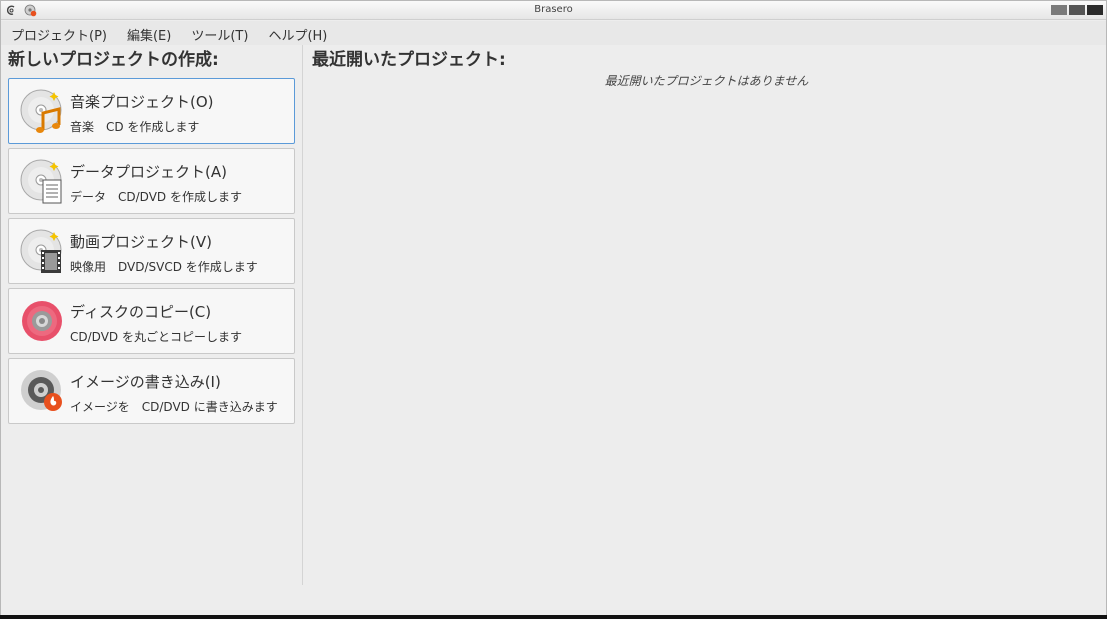 Image resolution: width=1107 pixels, height=619 pixels. Describe the element at coordinates (409, 60) in the screenshot. I see `recent-projects-heading: 最近開いたプロジェクト:` at that location.